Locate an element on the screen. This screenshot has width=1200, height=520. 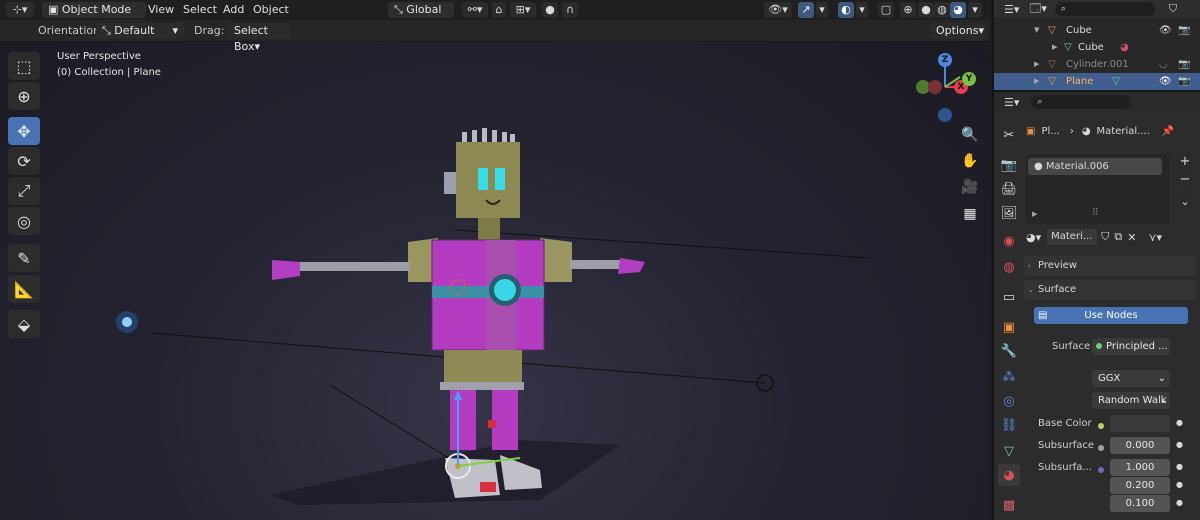
pivot-point-icon: ⚯▾ is located at coordinates (475, 10).